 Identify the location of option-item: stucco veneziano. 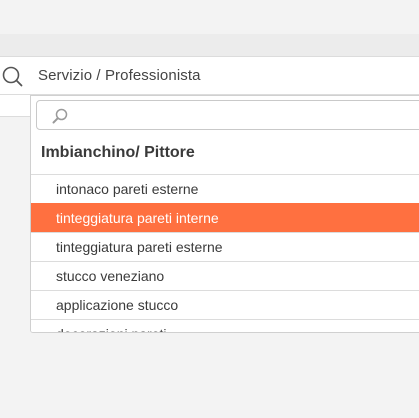
(225, 275).